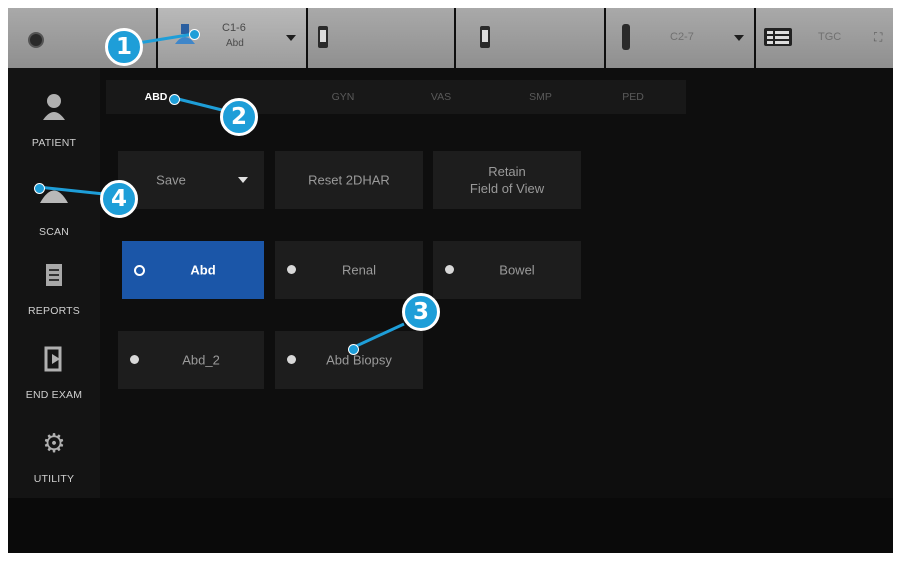 This screenshot has height=561, width=901. Describe the element at coordinates (124, 47) in the screenshot. I see `callout-1: 1` at that location.